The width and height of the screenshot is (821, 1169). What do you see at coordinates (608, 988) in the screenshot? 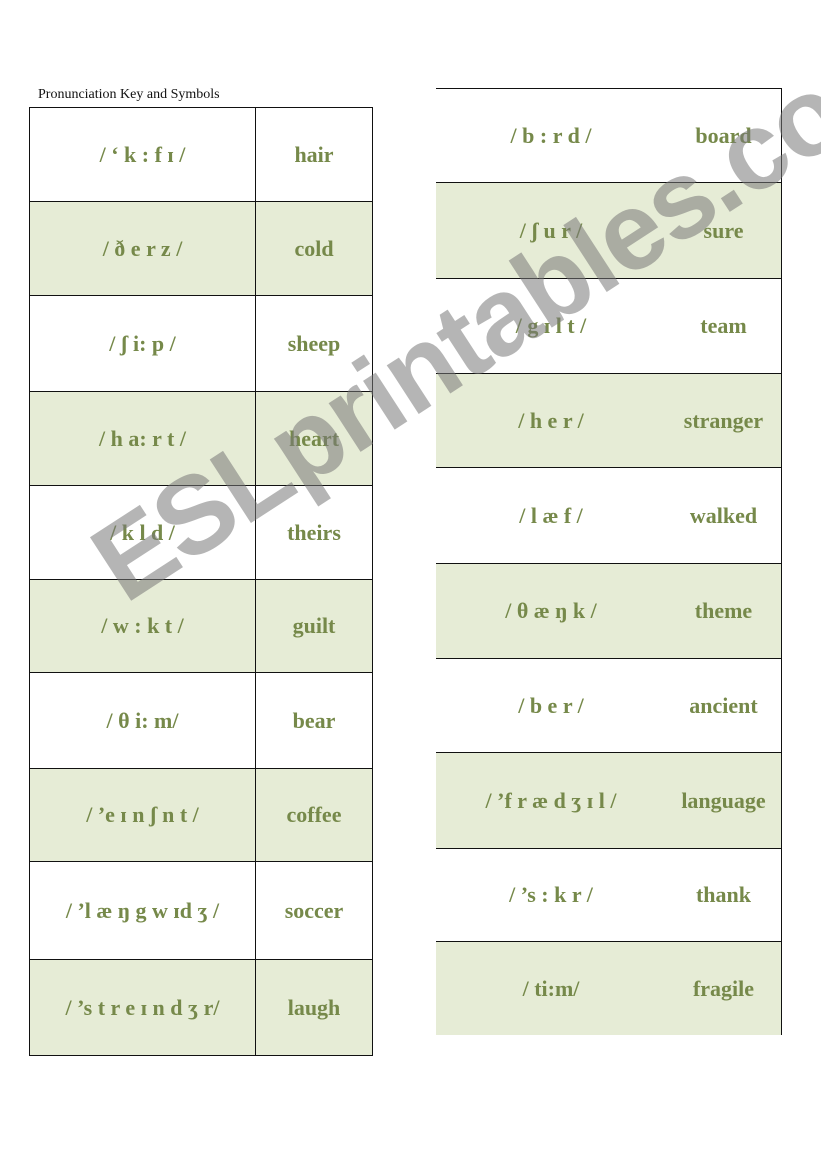
I see `table-row: / ti:m/fragile` at bounding box center [608, 988].